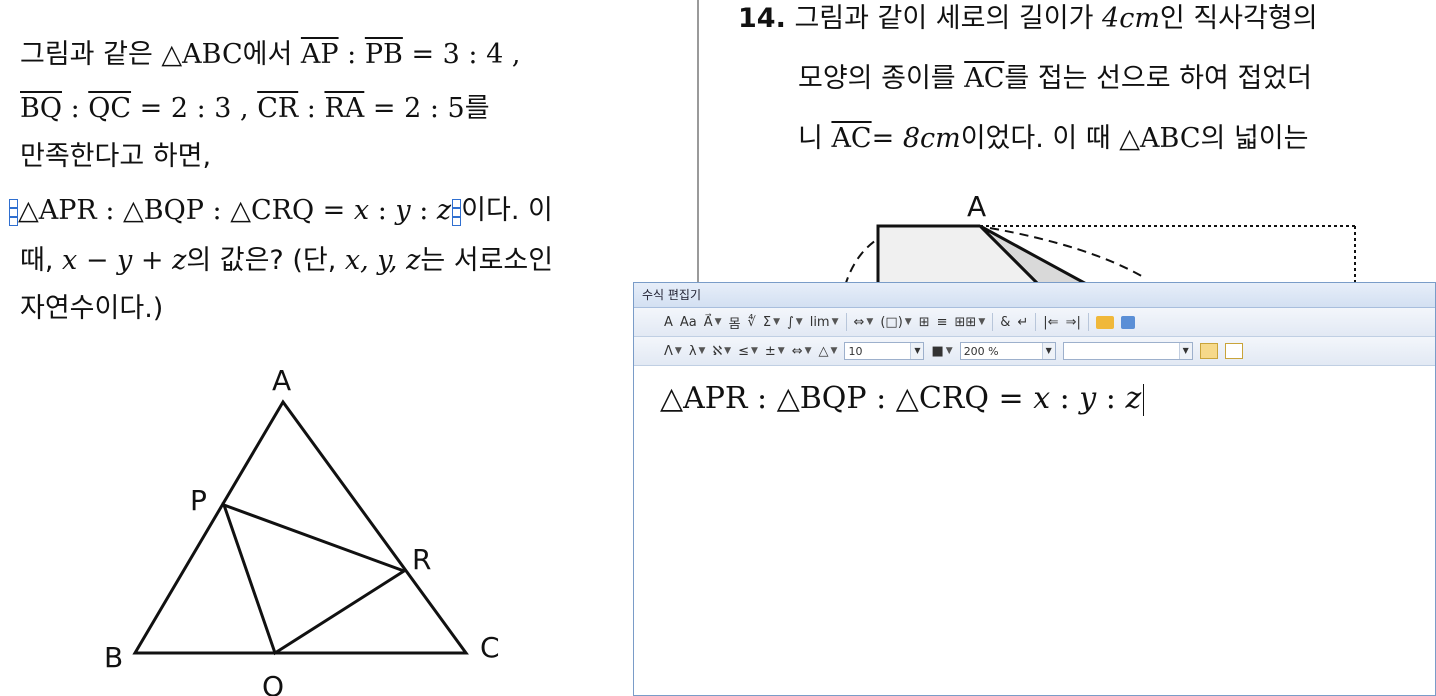  I want to click on arrow-button: ⇔ ▼, so click(864, 322).